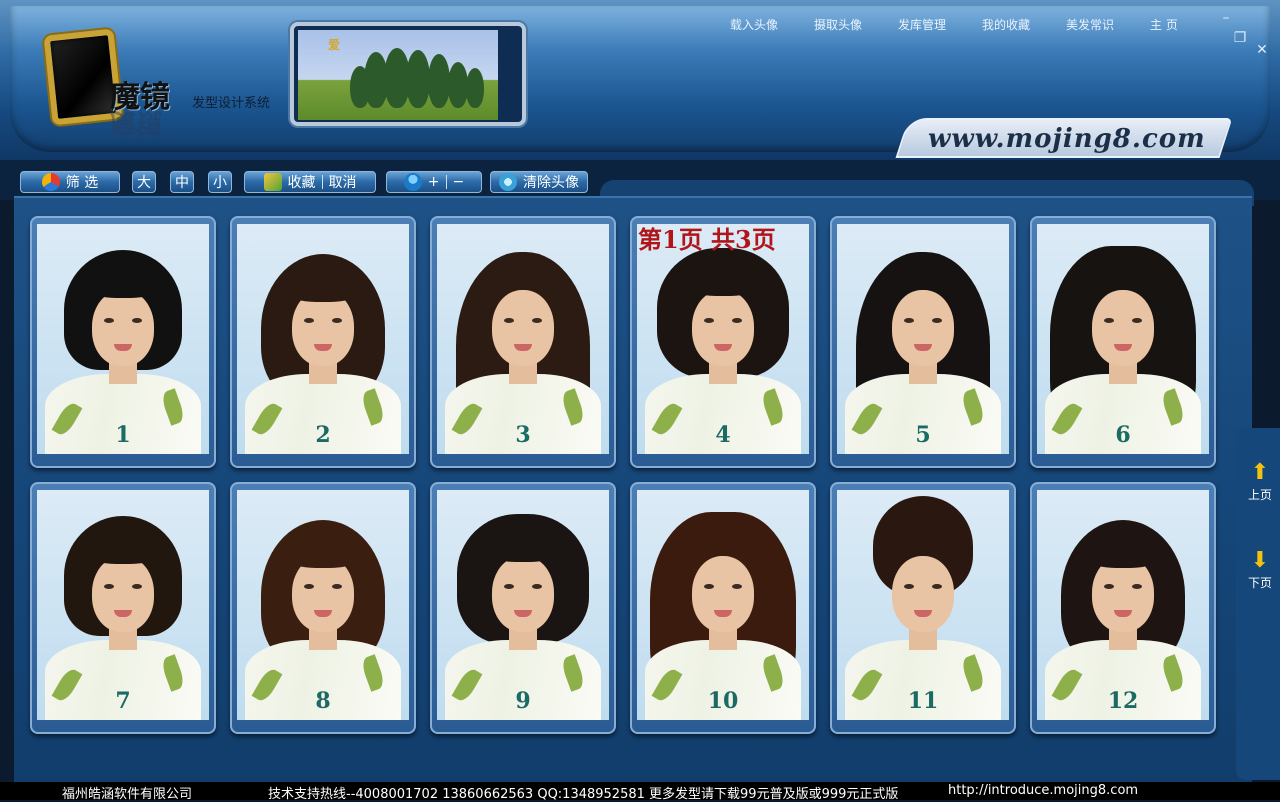 The image size is (1280, 802). What do you see at coordinates (551, 183) in the screenshot?
I see `clear-avatar-label: 清除头像` at bounding box center [551, 183].